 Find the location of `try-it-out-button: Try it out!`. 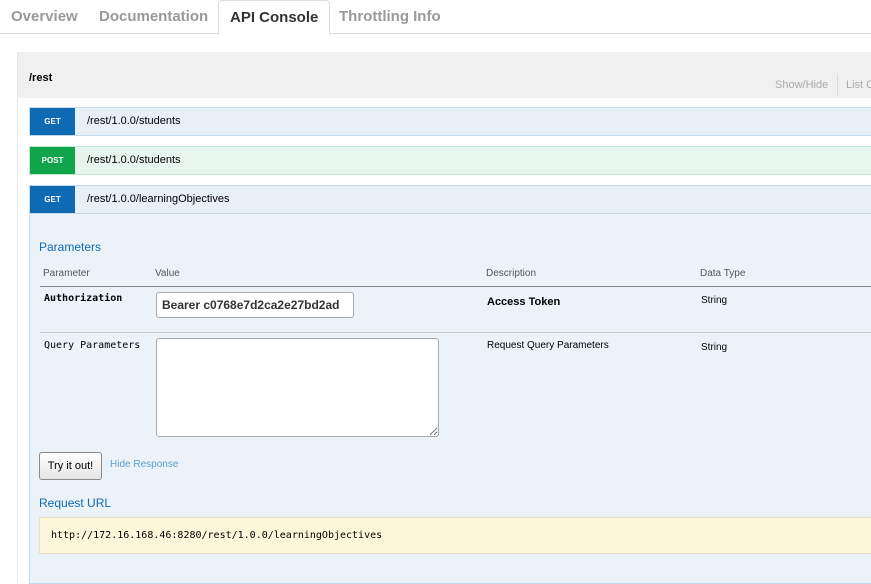

try-it-out-button: Try it out! is located at coordinates (70, 466).